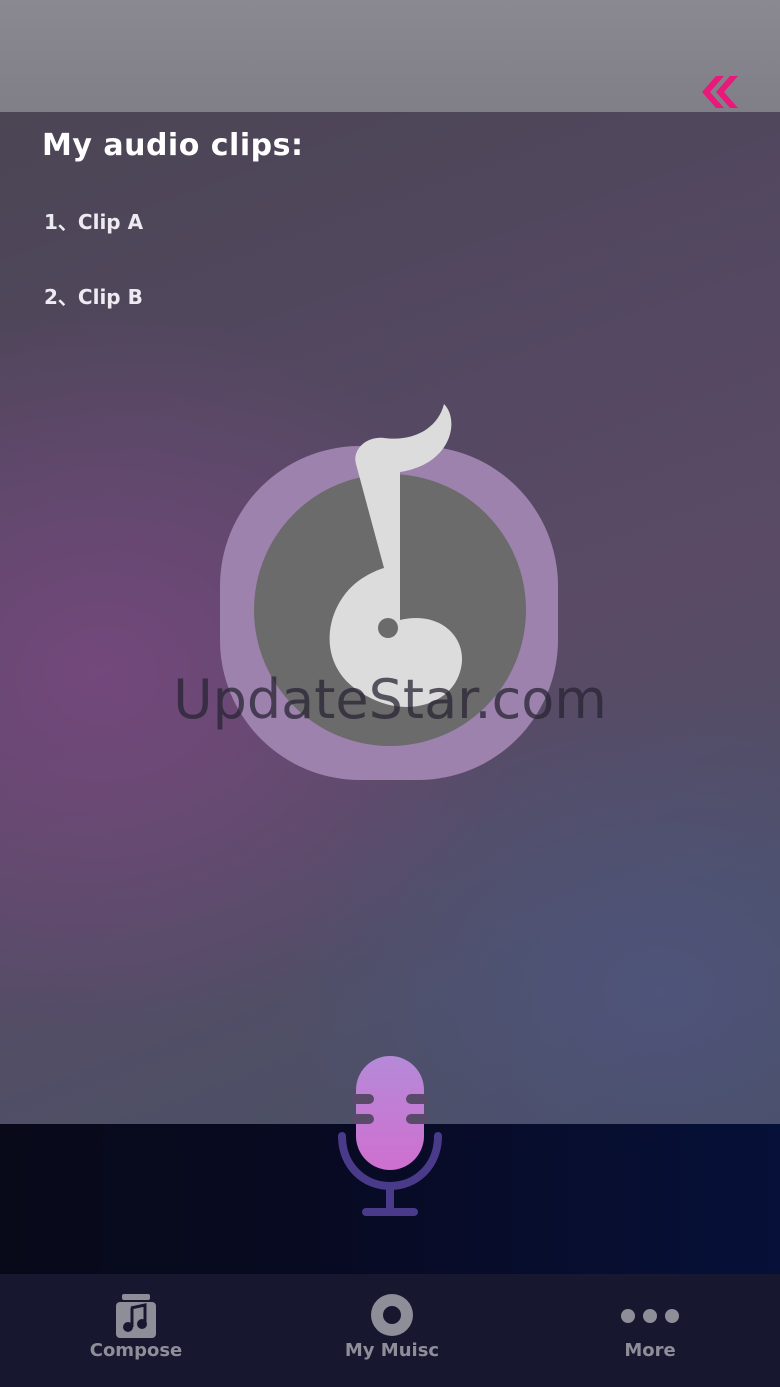 This screenshot has width=780, height=1387. What do you see at coordinates (93, 220) in the screenshot?
I see `clip-item: 1、Clip A` at bounding box center [93, 220].